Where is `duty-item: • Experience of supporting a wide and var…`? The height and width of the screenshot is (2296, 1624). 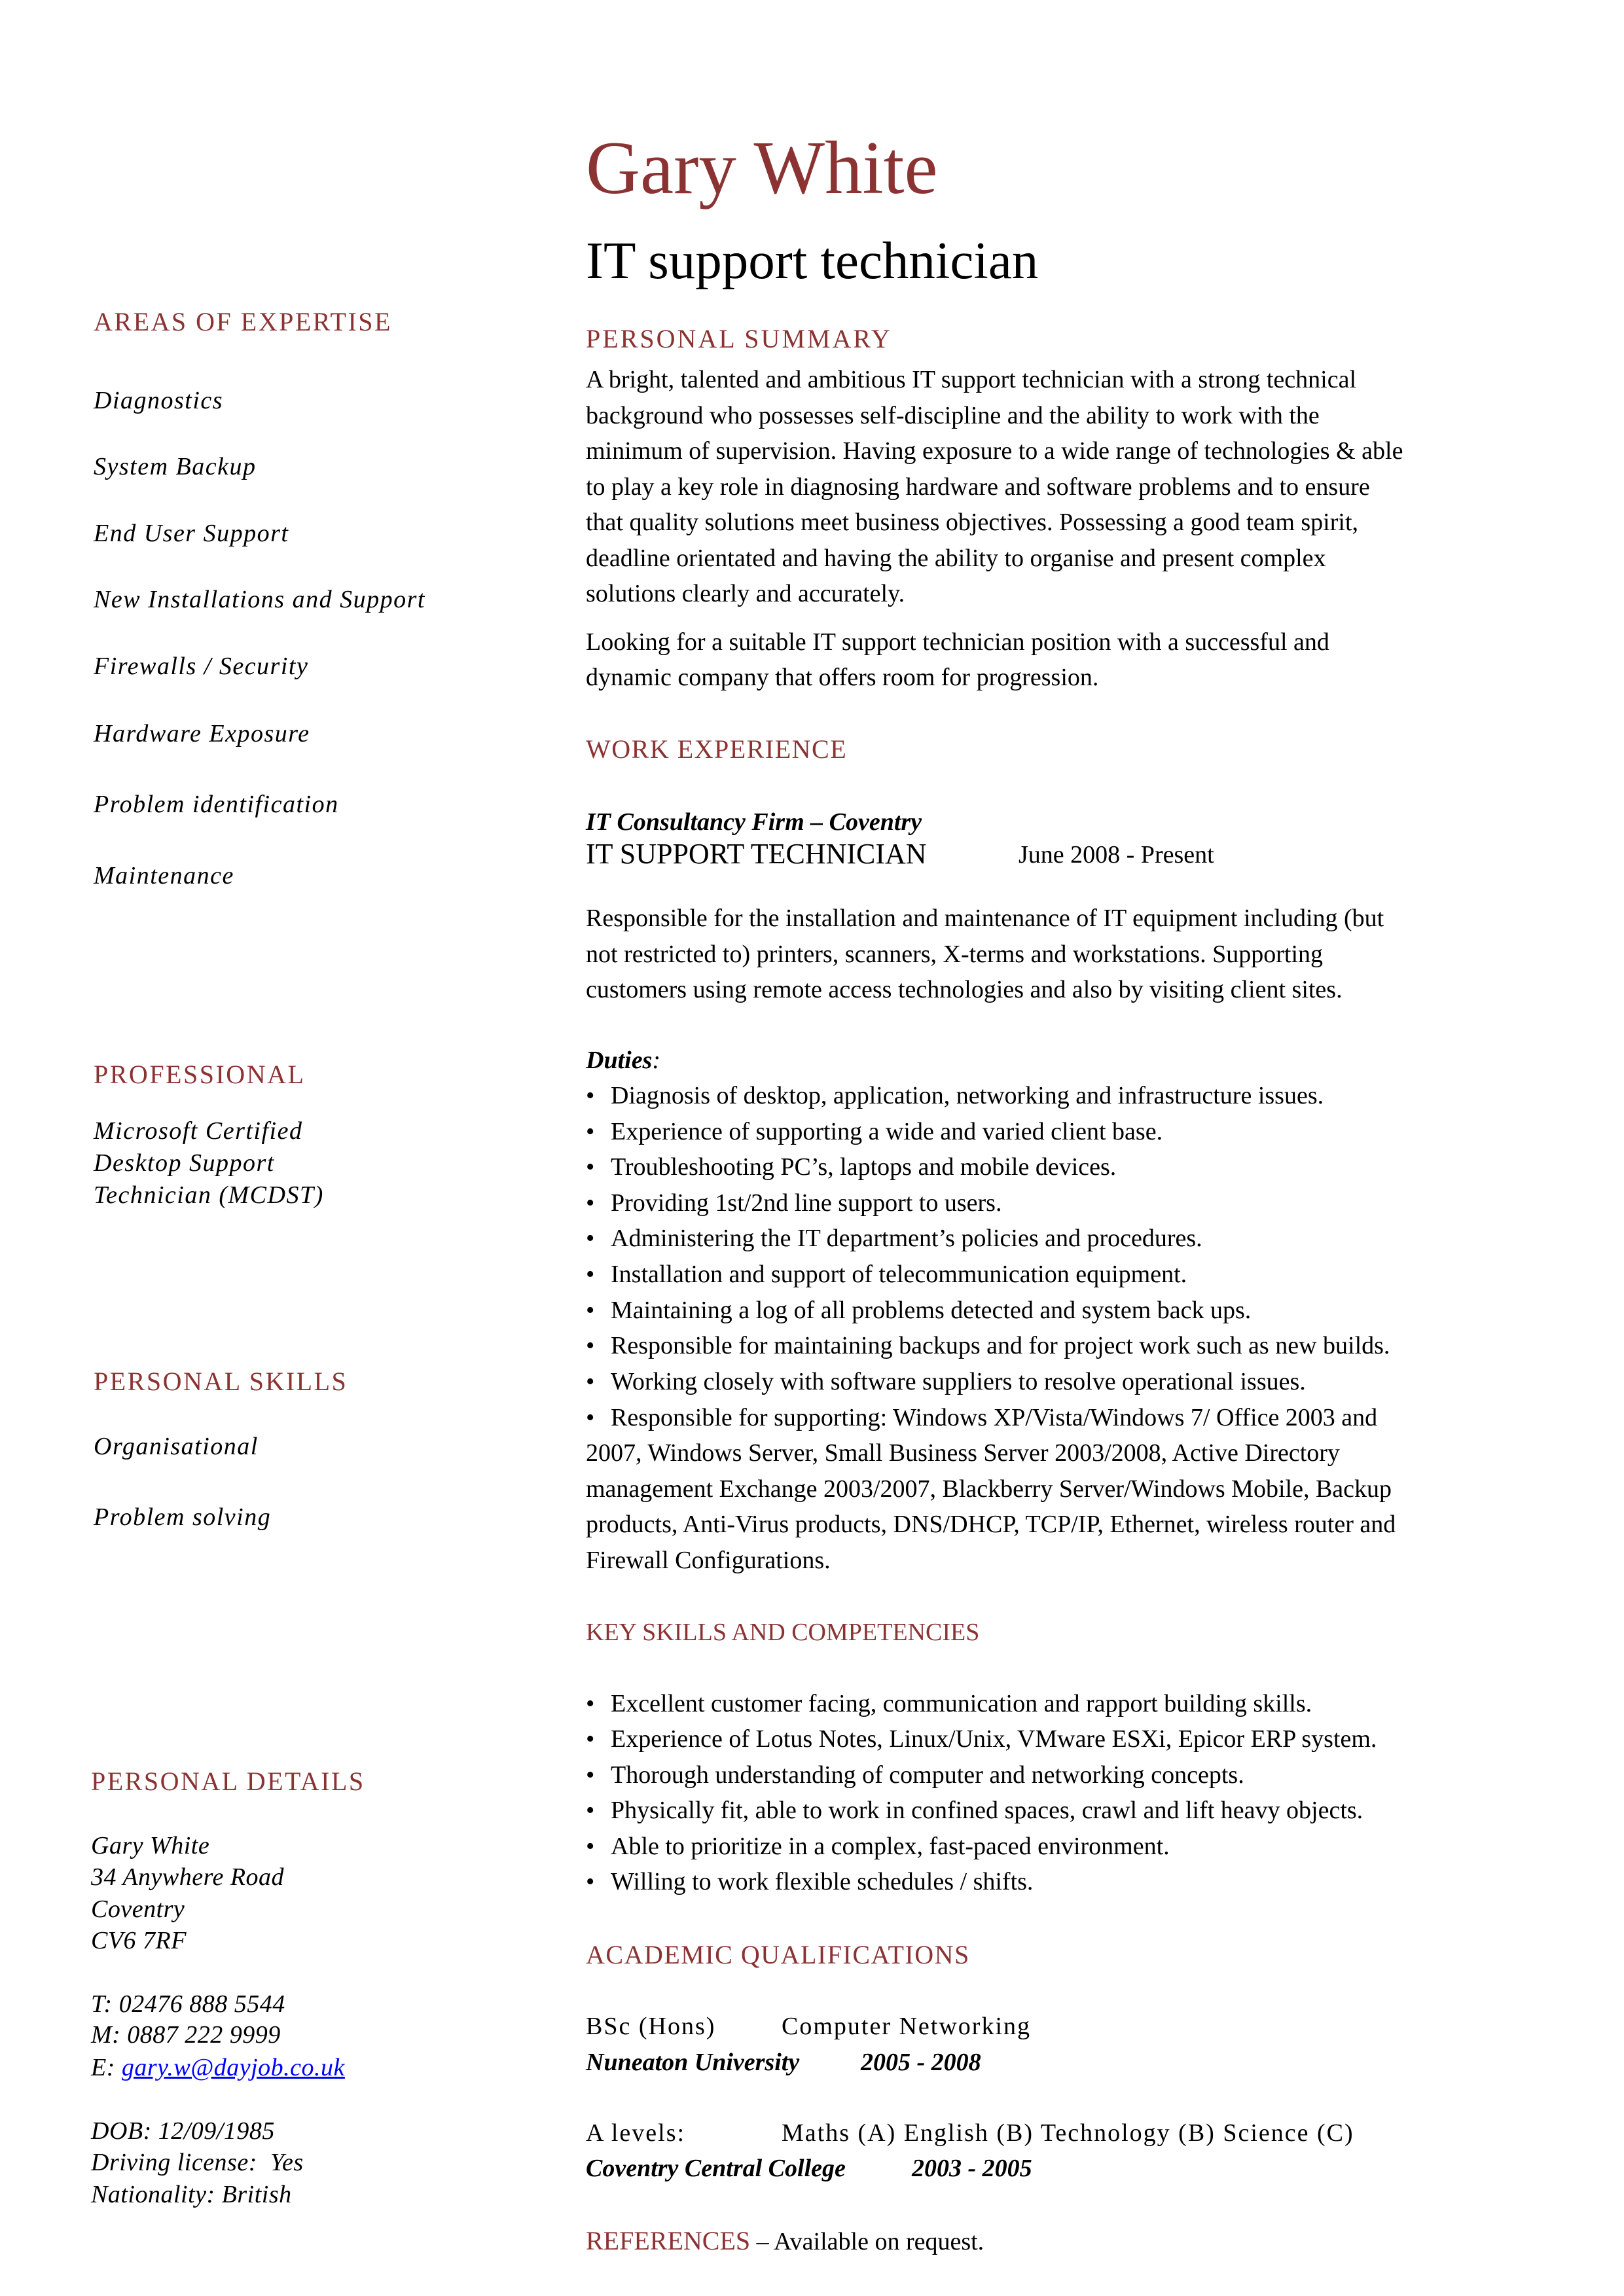
duty-item: • Experience of supporting a wide and var… is located at coordinates (874, 1131).